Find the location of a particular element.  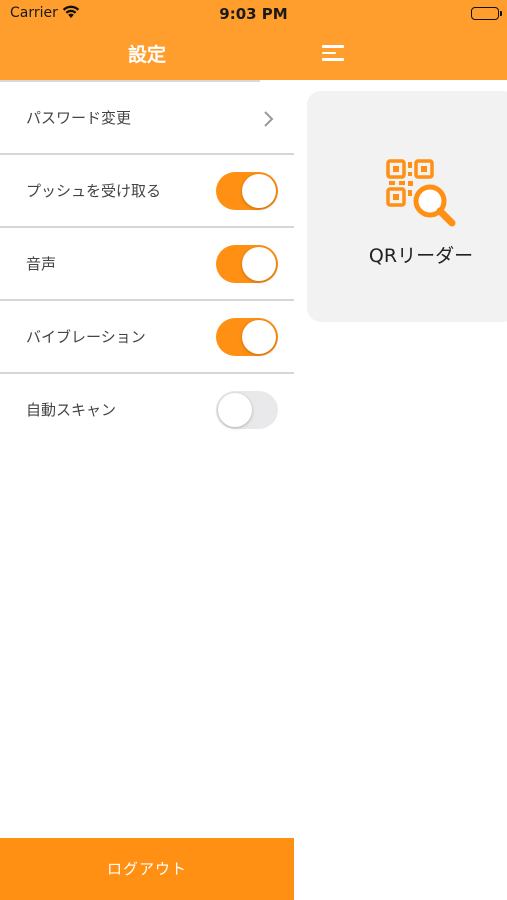

menu-item-vibration: バイブレーション is located at coordinates (147, 337).